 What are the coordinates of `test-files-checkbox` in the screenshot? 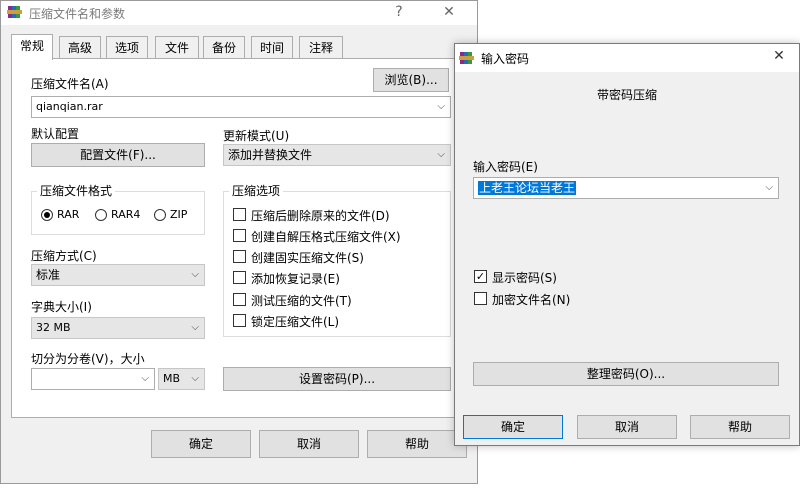 It's located at (239, 299).